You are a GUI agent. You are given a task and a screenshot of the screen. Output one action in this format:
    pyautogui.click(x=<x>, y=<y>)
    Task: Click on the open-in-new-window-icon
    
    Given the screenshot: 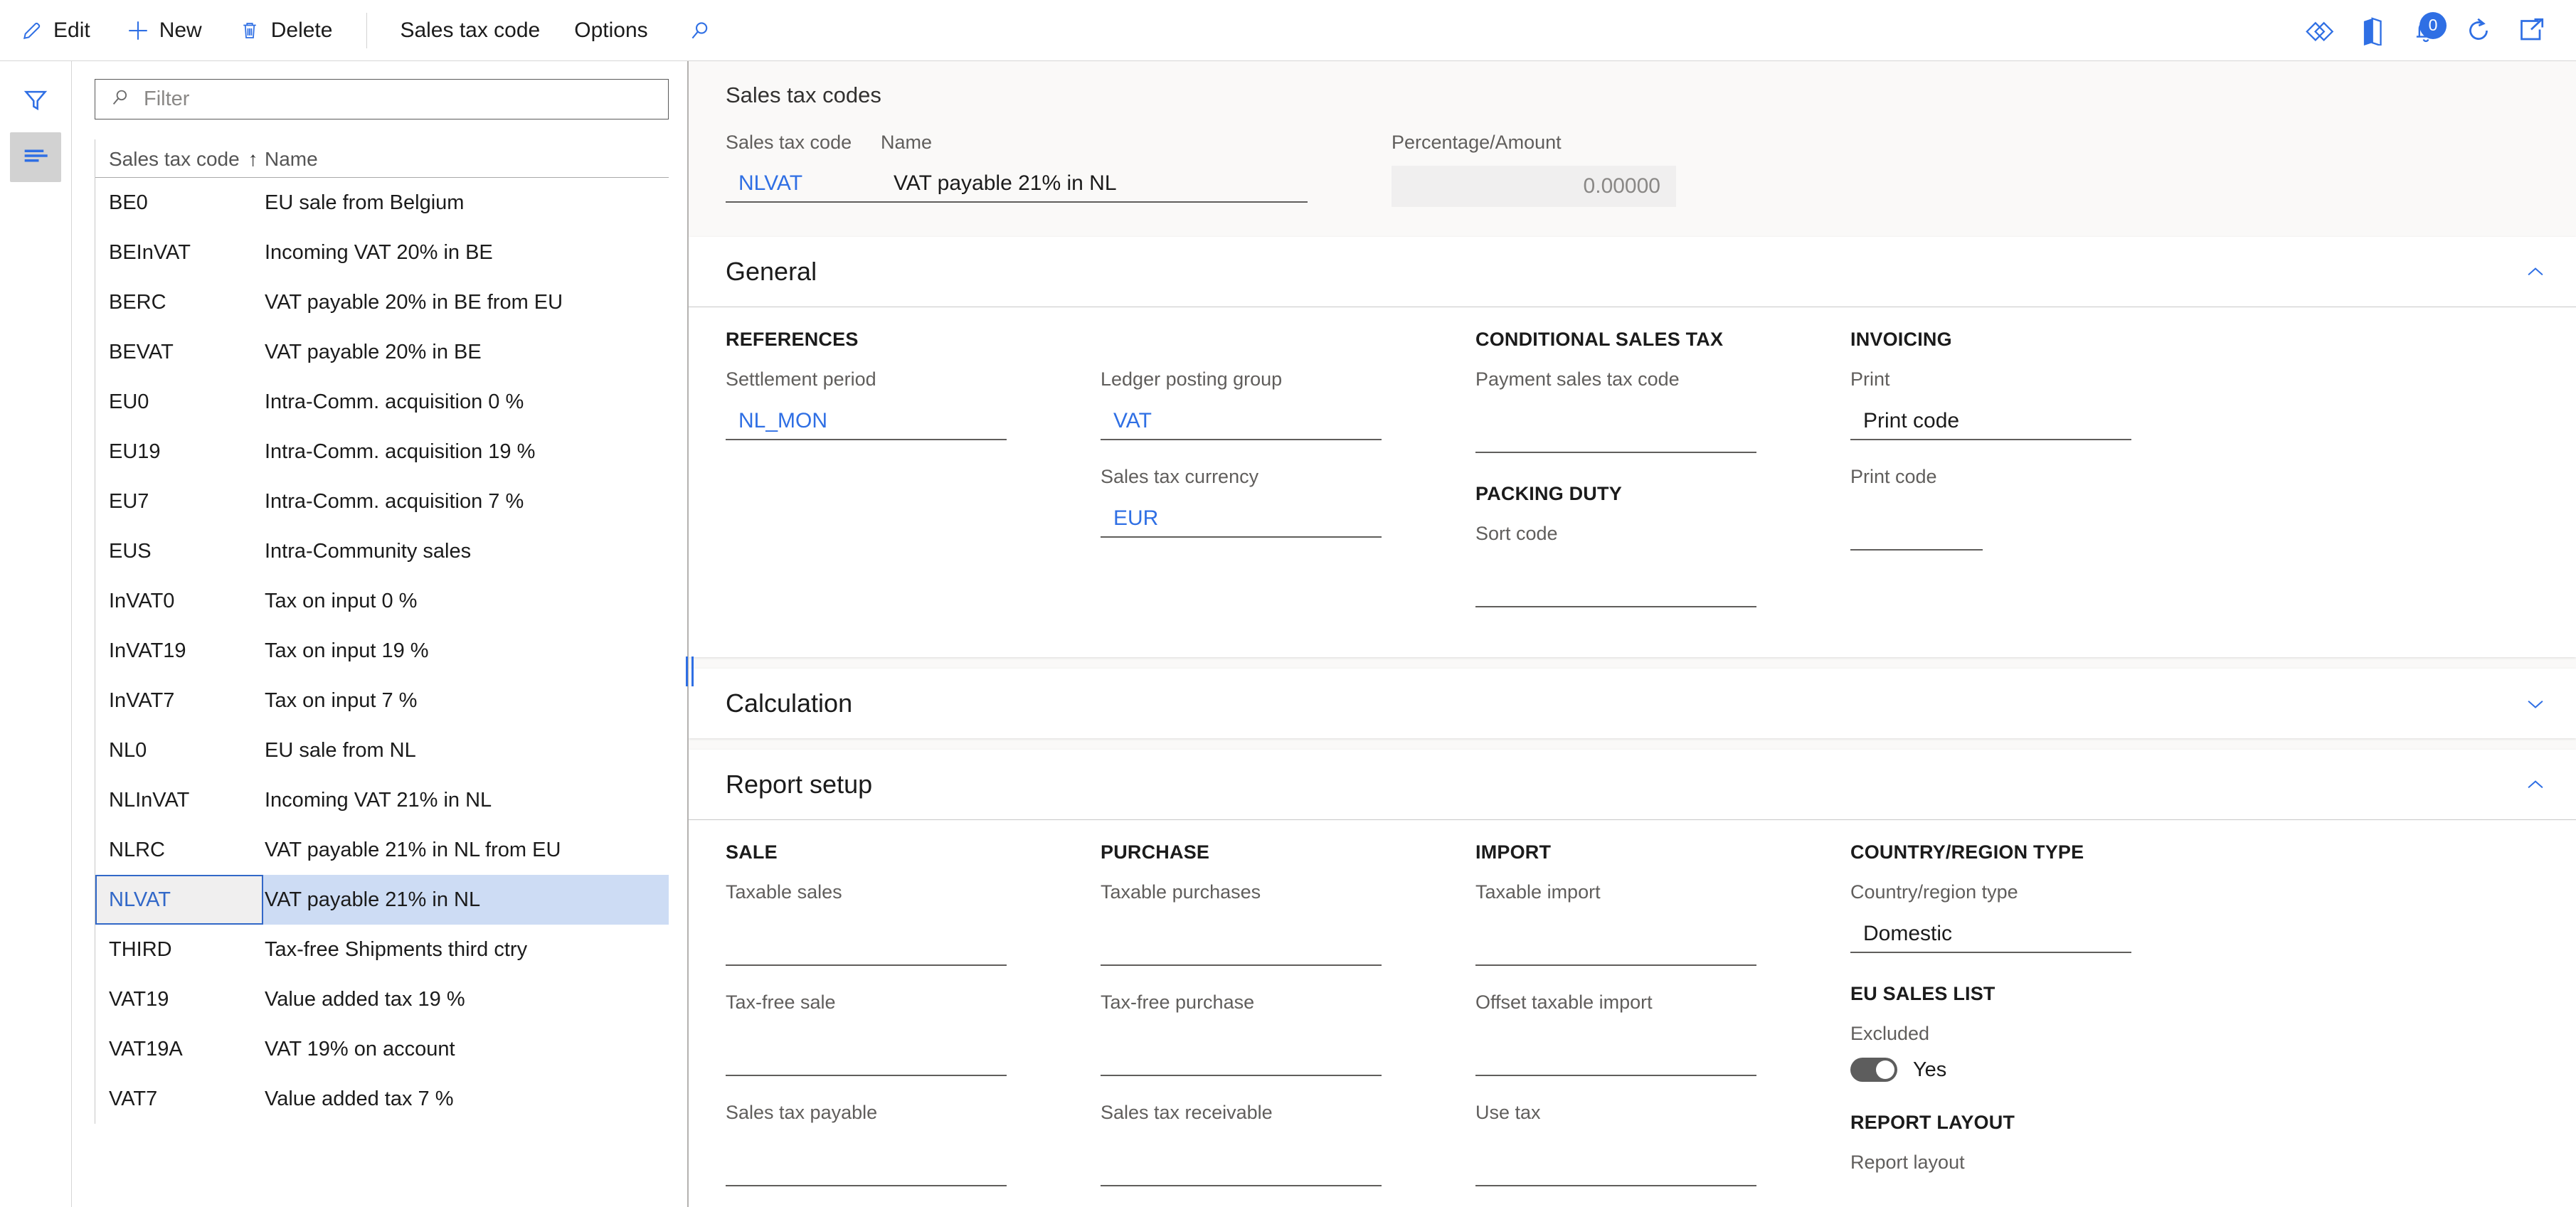 What is the action you would take?
    pyautogui.click(x=2531, y=31)
    